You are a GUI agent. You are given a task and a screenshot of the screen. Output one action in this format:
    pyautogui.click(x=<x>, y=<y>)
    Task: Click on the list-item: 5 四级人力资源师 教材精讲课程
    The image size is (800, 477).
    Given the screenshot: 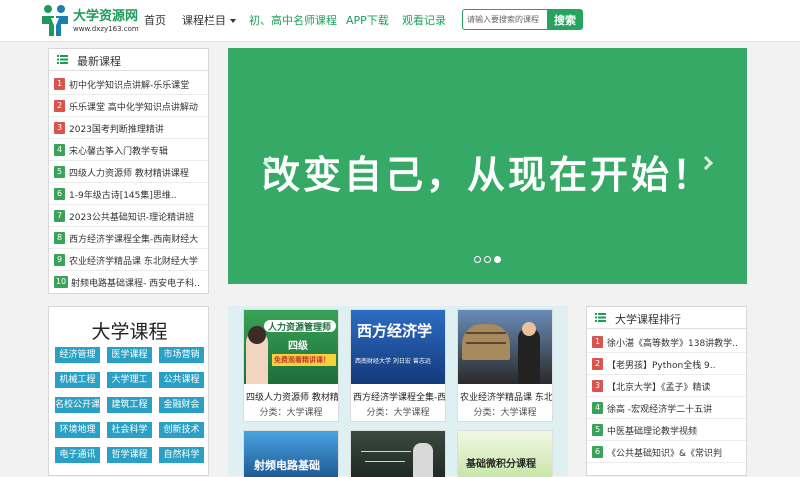 What is the action you would take?
    pyautogui.click(x=128, y=172)
    